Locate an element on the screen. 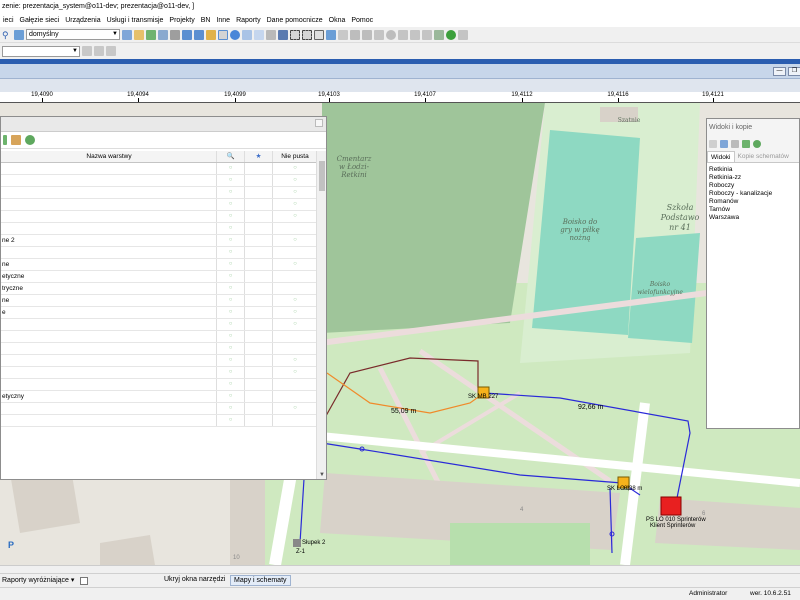  select-icon is located at coordinates (223, 34).